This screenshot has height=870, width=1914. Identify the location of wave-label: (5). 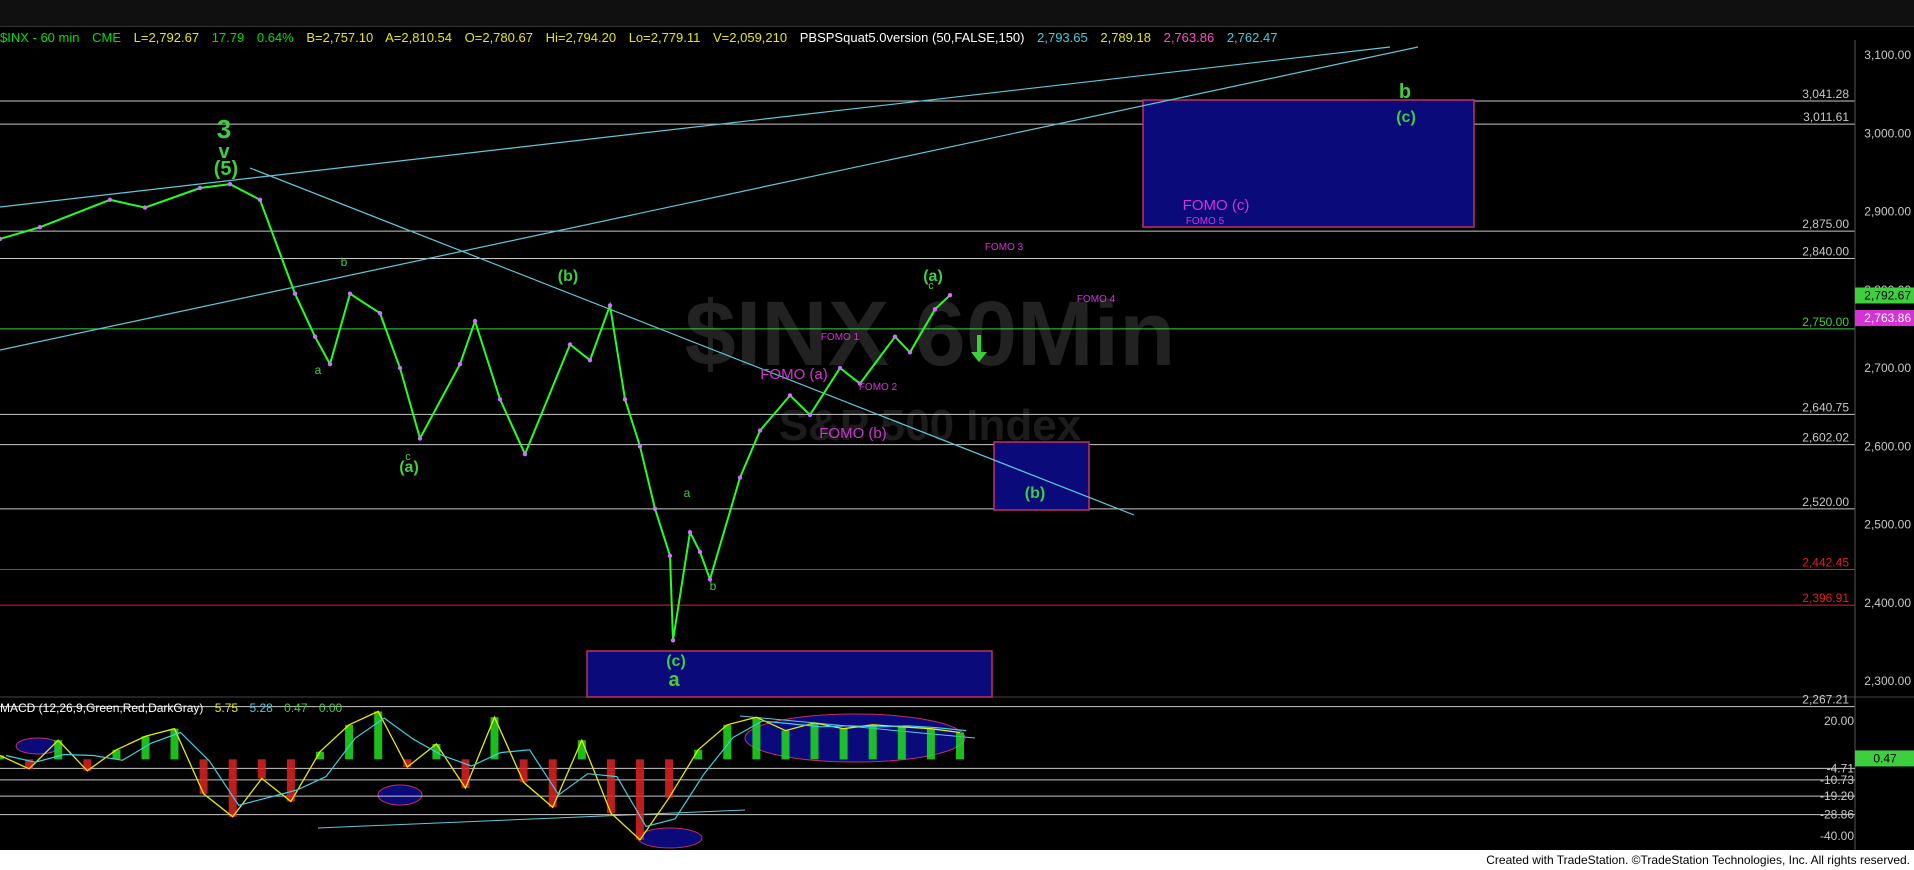
(226, 169).